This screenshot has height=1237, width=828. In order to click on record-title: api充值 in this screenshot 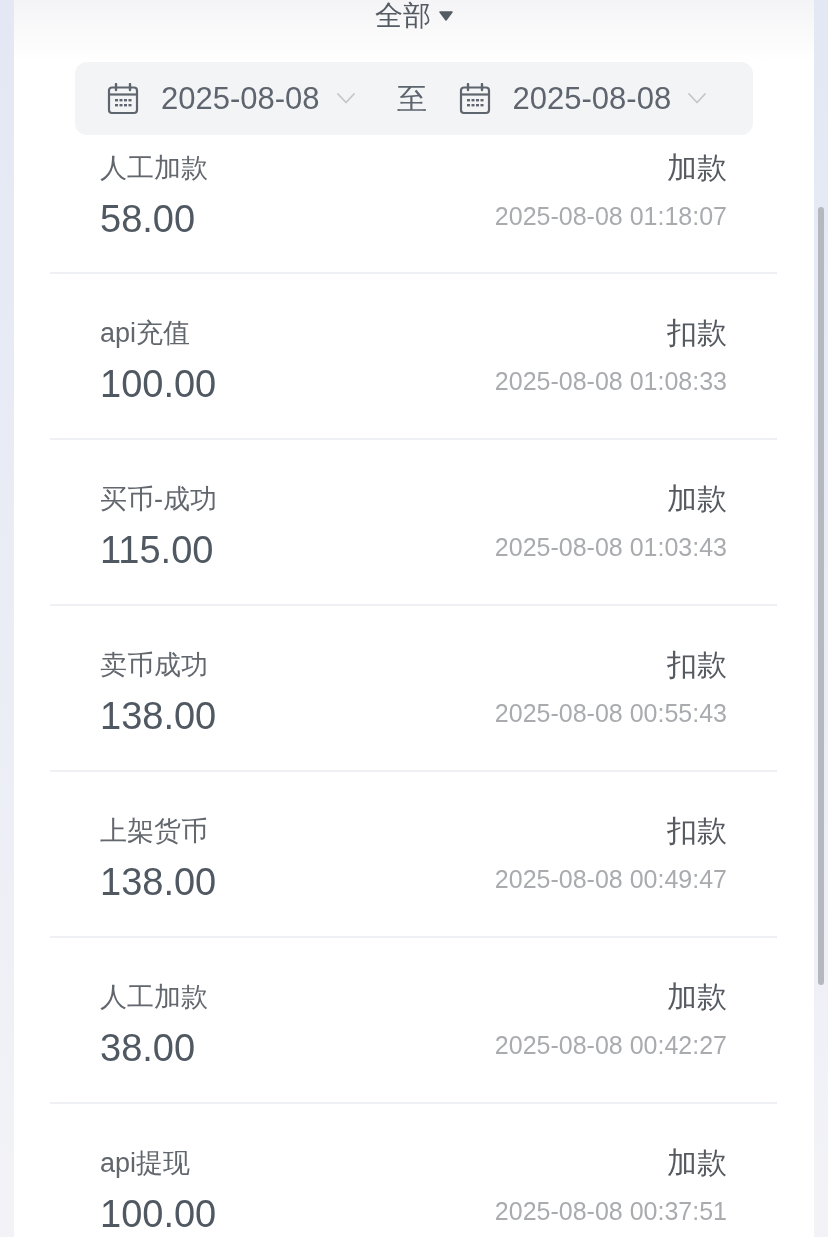, I will do `click(145, 333)`.